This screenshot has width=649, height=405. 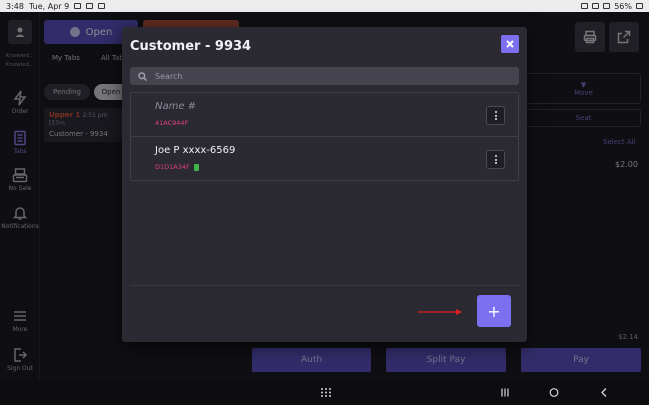 What do you see at coordinates (49, 6) in the screenshot?
I see `status-date: Tue, Apr 9` at bounding box center [49, 6].